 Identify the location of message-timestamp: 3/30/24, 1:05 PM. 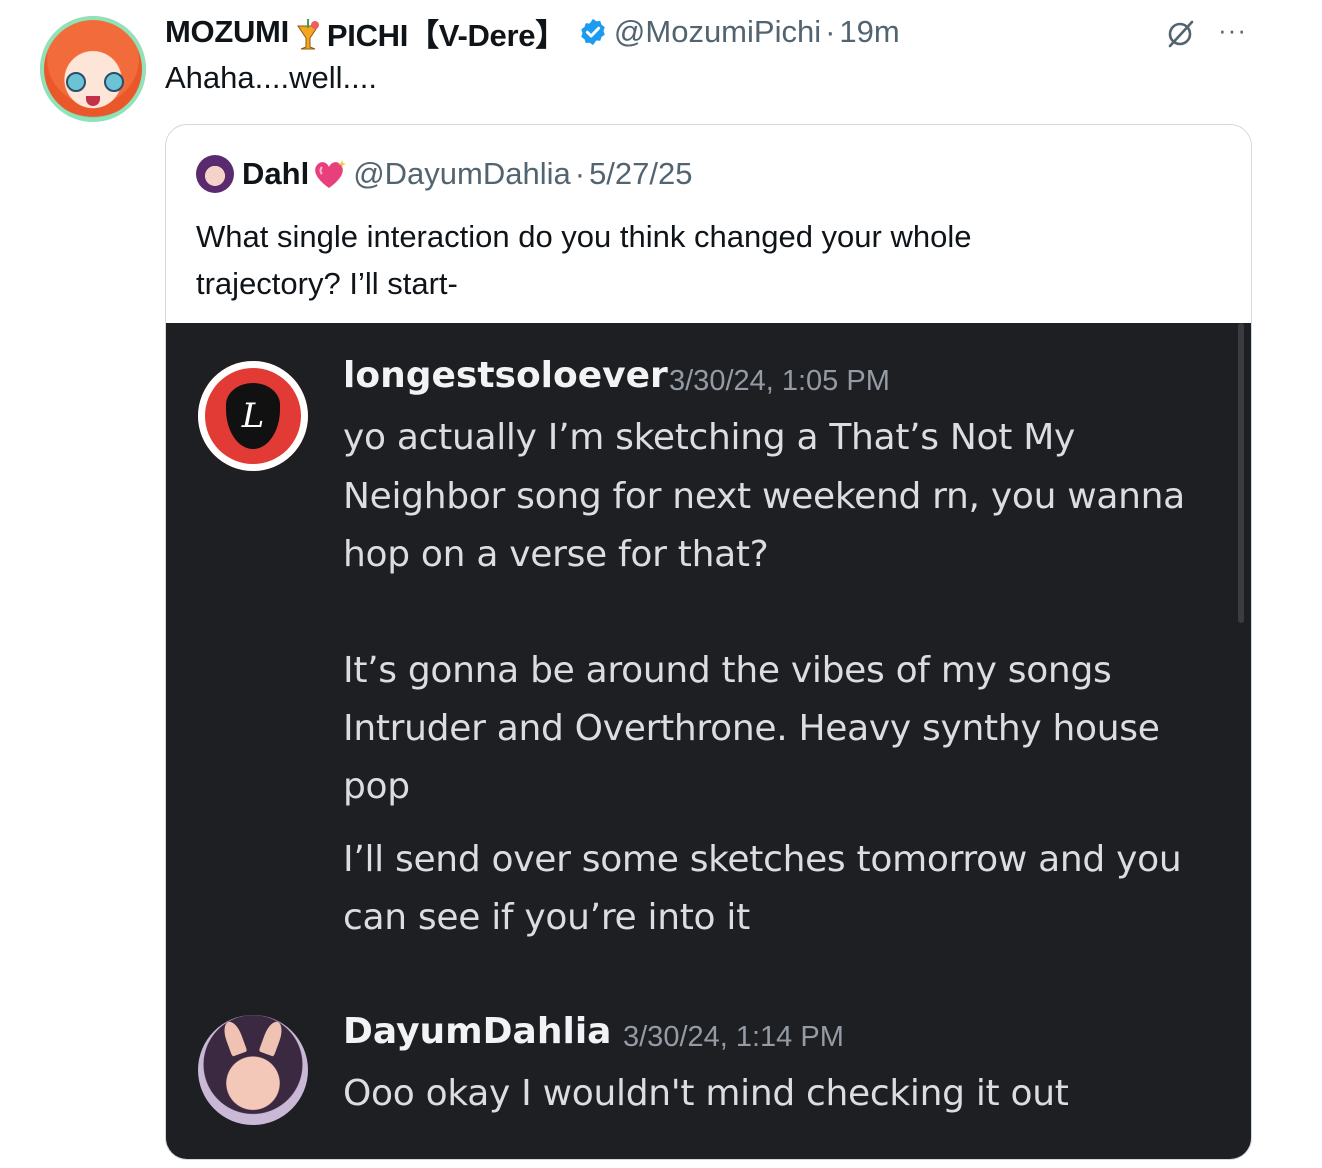
(779, 381).